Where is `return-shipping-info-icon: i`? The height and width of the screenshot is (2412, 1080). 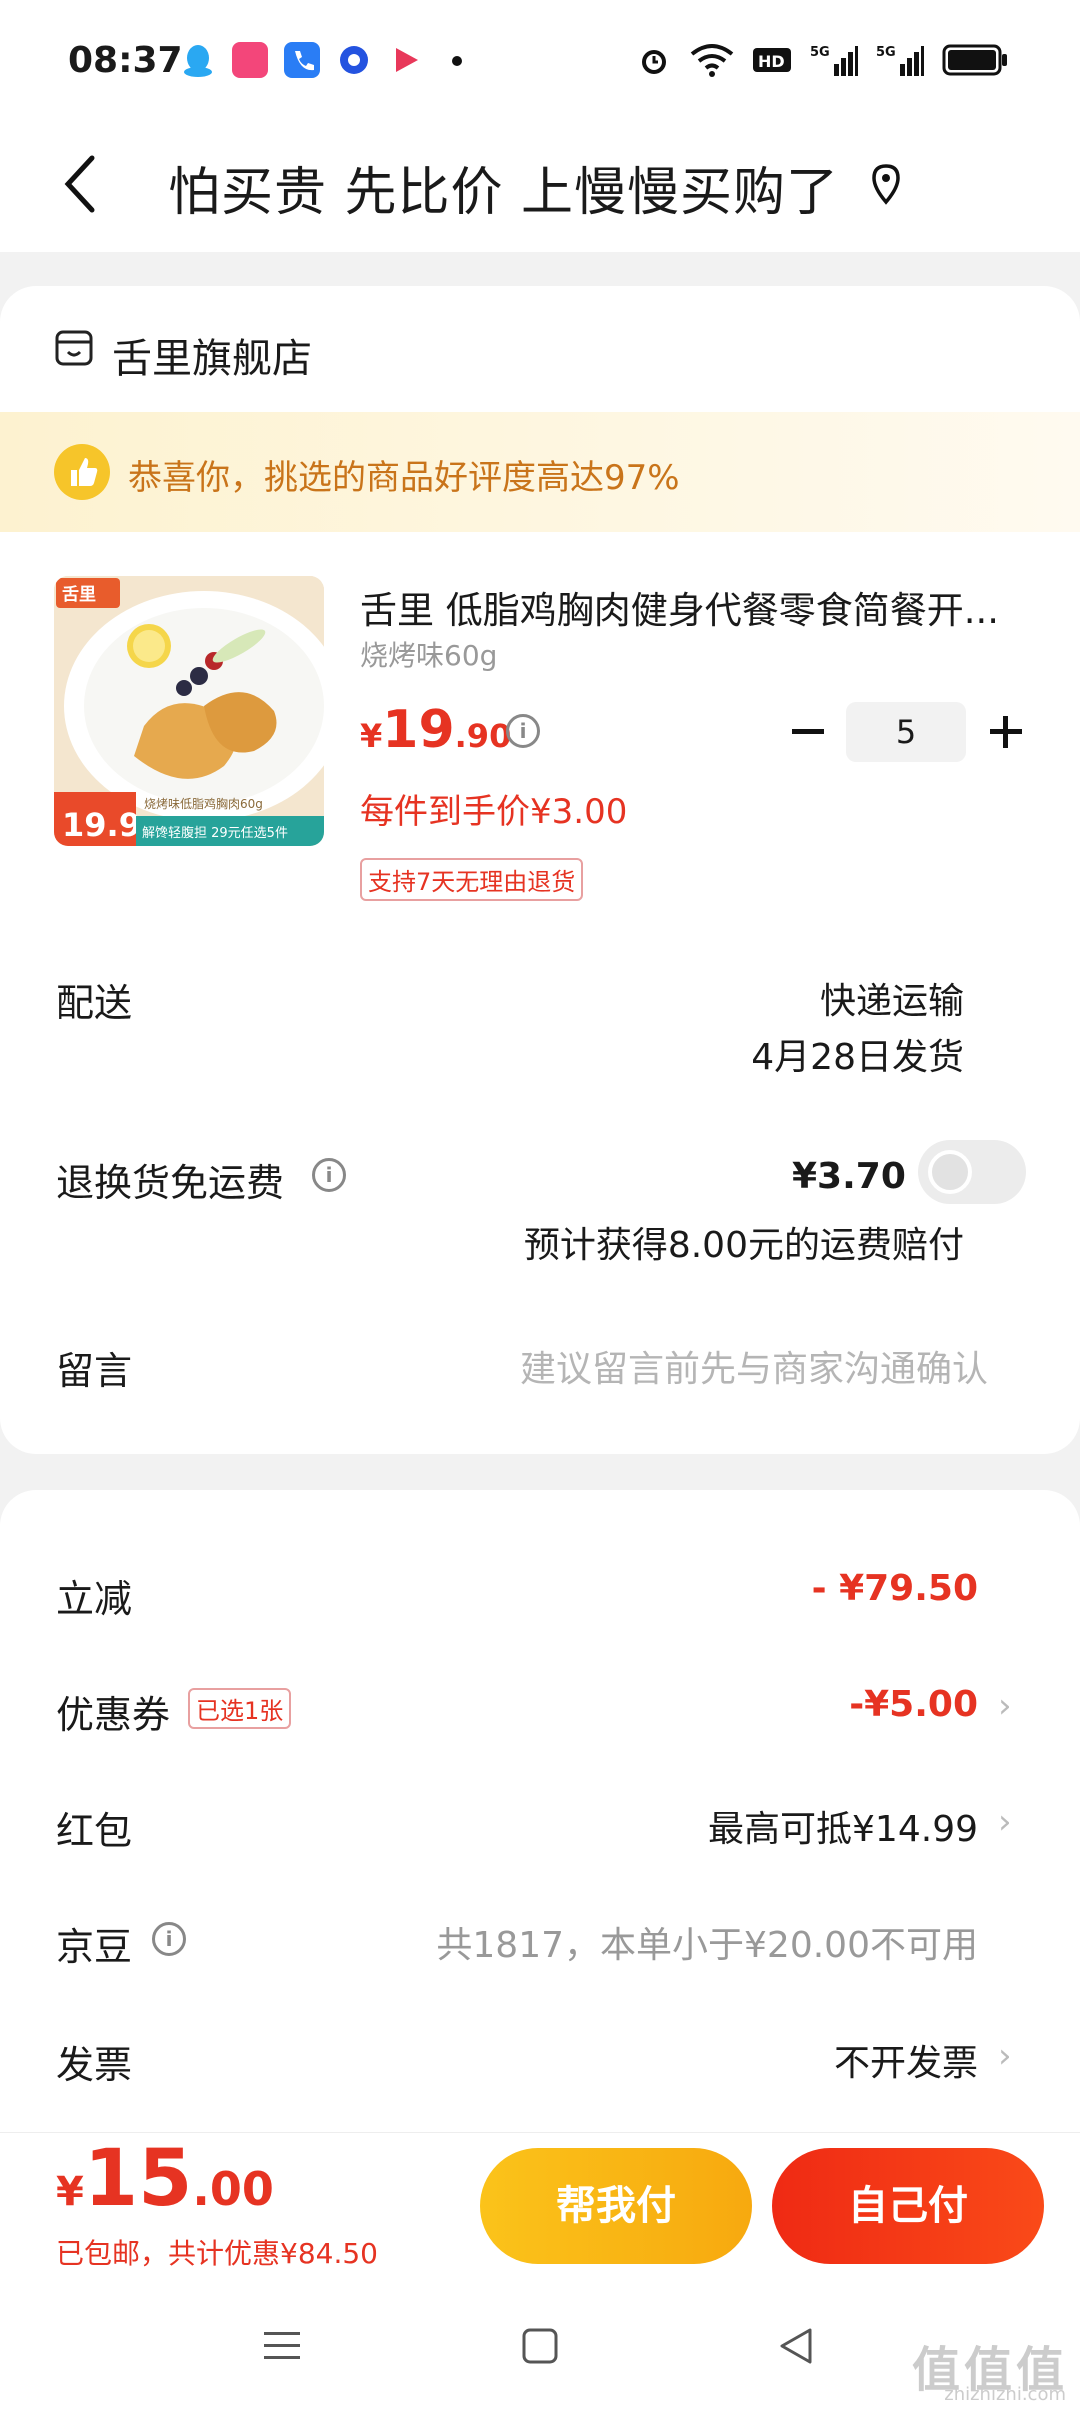
return-shipping-info-icon: i is located at coordinates (329, 1175).